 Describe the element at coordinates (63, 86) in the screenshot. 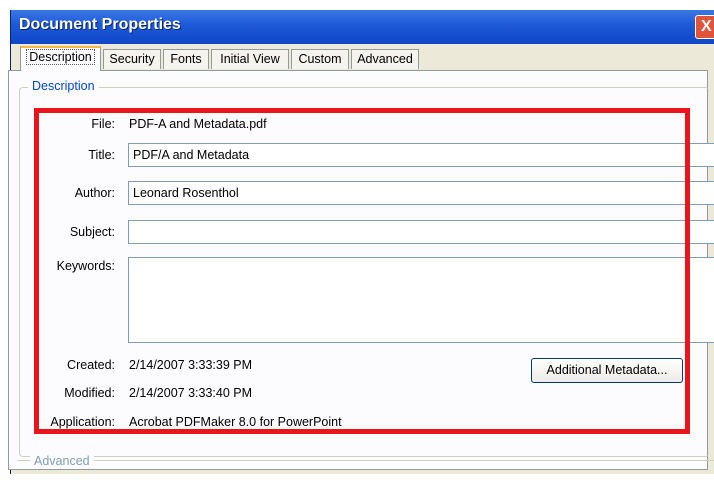

I see `description-group-legend: Description` at that location.